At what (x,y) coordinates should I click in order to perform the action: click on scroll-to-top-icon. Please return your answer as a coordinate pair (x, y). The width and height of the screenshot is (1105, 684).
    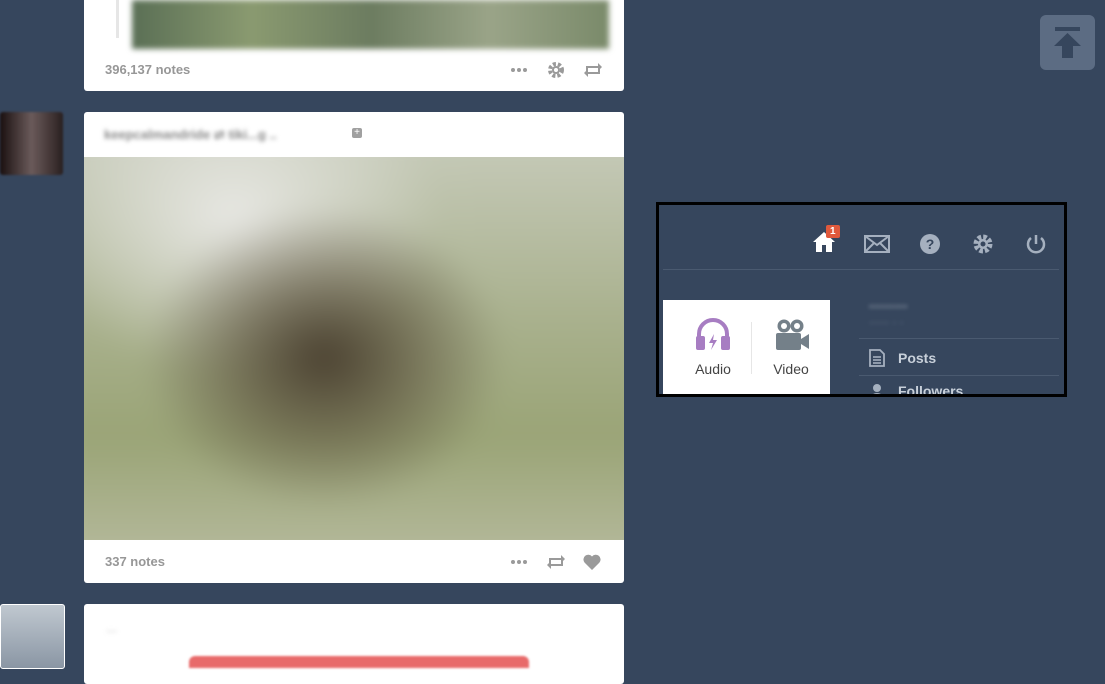
    Looking at the image, I should click on (1067, 42).